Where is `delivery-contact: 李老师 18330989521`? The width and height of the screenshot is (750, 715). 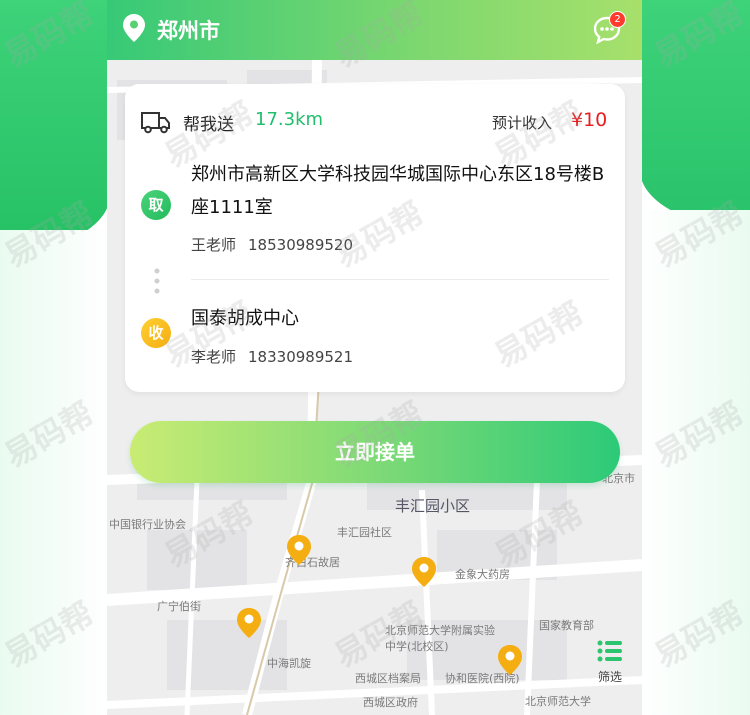
delivery-contact: 李老师 18330989521 is located at coordinates (272, 356).